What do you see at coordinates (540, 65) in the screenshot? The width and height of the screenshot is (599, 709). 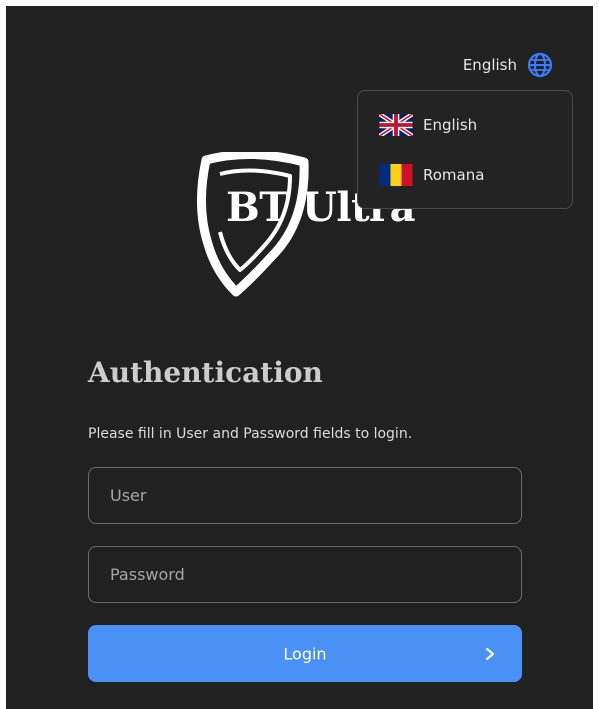 I see `globe-icon` at bounding box center [540, 65].